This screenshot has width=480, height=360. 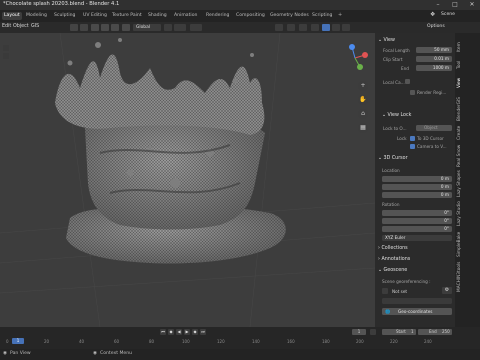 I want to click on start-frame-label: Start, so click(x=401, y=331).